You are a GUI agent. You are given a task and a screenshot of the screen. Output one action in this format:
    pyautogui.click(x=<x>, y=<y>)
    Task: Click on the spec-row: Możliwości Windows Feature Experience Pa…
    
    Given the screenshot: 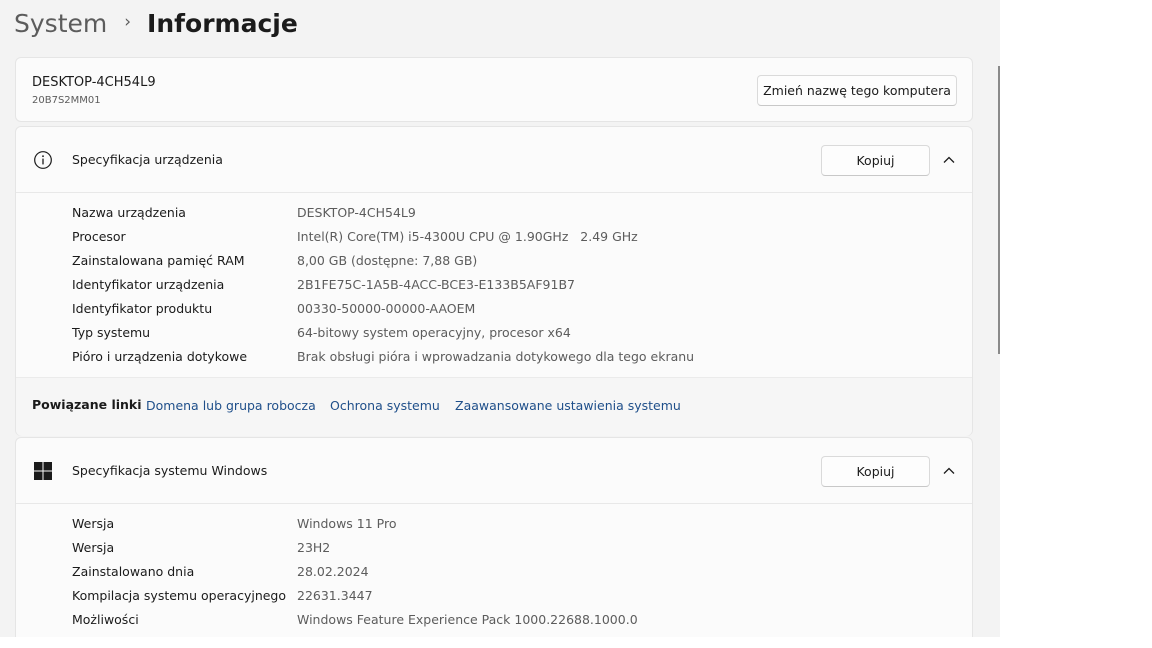 What is the action you would take?
    pyautogui.click(x=494, y=620)
    